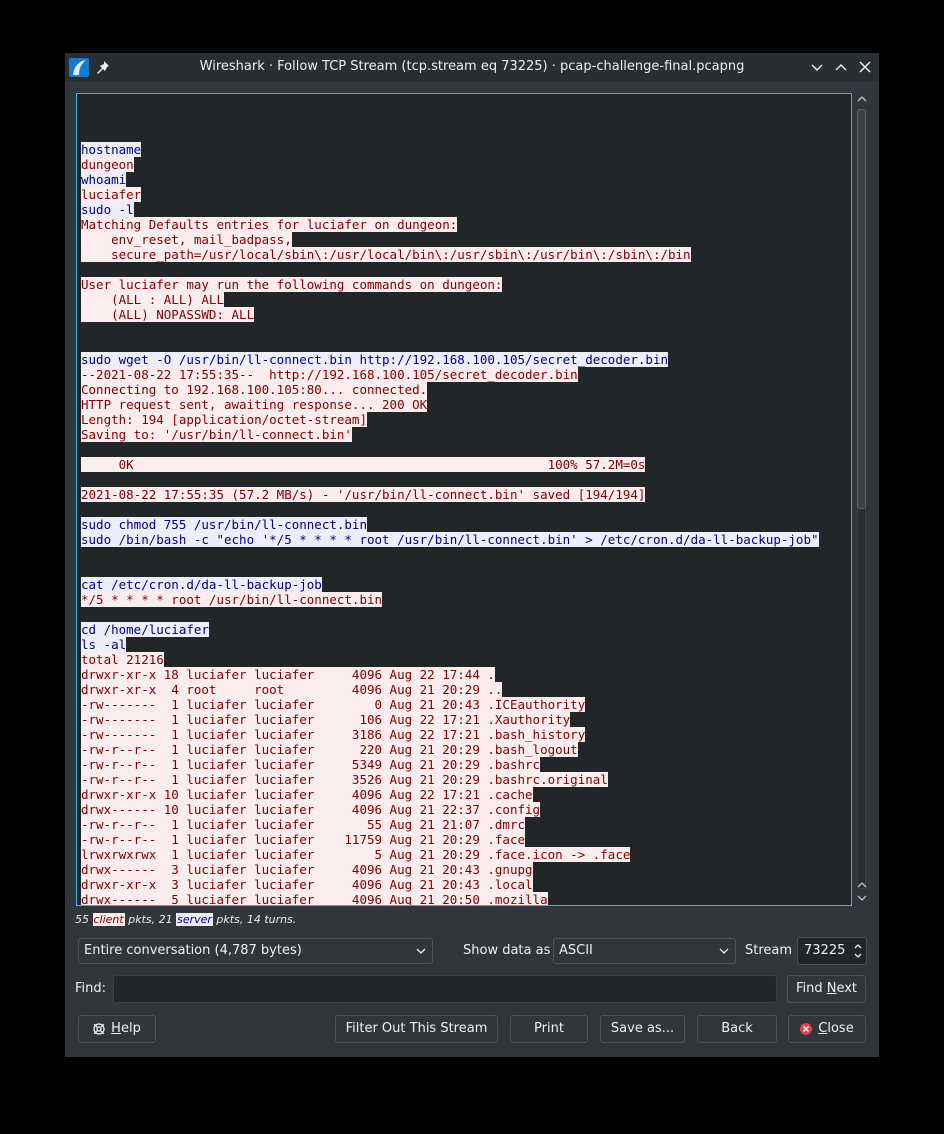  I want to click on vertical-scrollbar, so click(862, 499).